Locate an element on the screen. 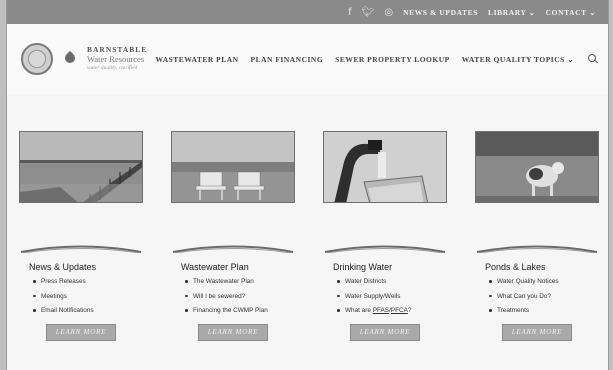  chairs-photo is located at coordinates (233, 167).